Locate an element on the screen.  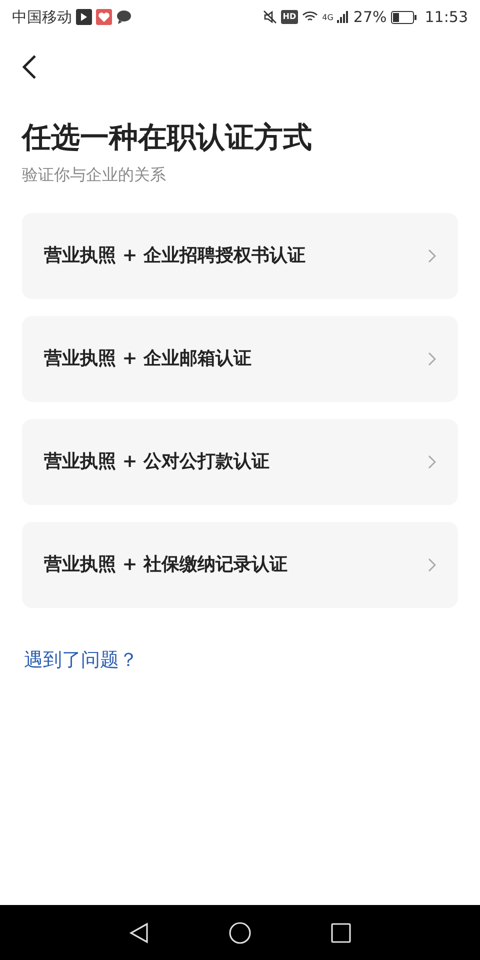
verification-option: 营业执照 + 企业招聘授权书认证 is located at coordinates (240, 255).